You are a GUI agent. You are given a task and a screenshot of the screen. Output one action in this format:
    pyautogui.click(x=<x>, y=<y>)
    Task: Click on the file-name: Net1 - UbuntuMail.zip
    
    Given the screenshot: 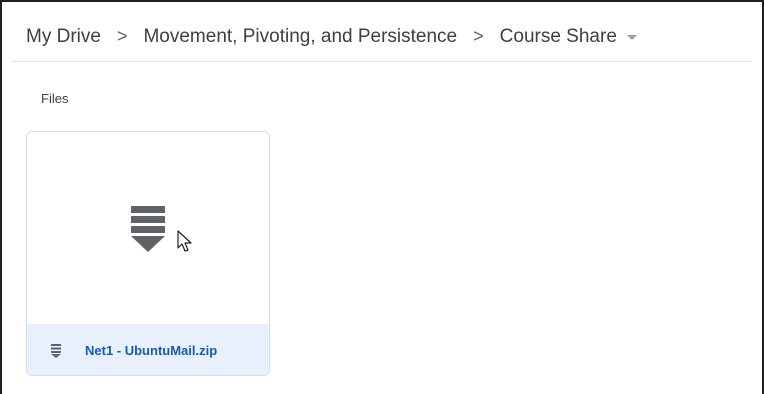 What is the action you would take?
    pyautogui.click(x=151, y=350)
    